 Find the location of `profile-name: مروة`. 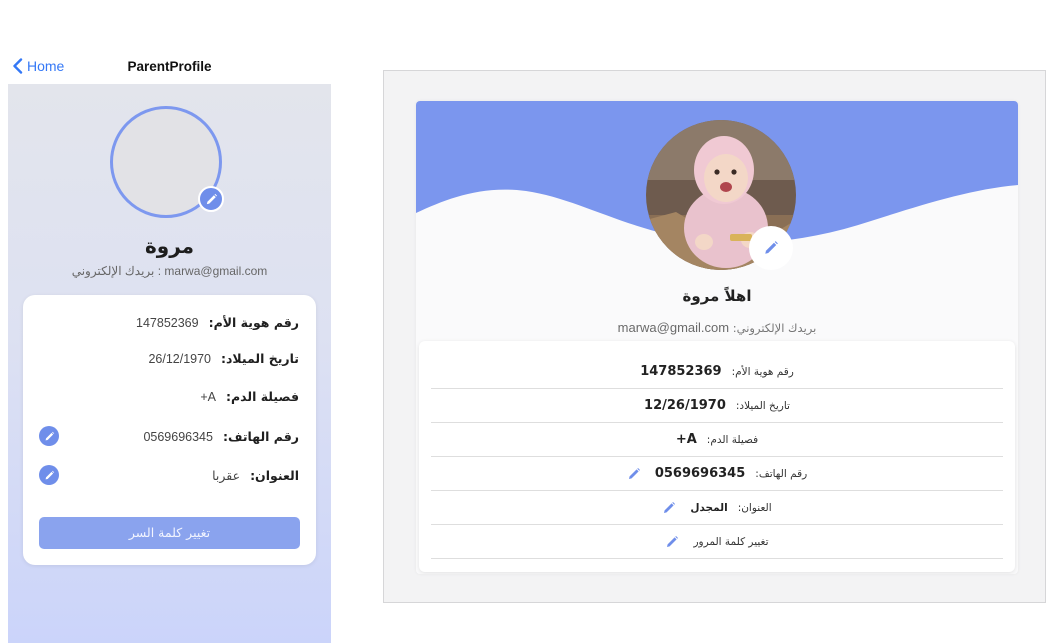

profile-name: مروة is located at coordinates (169, 246).